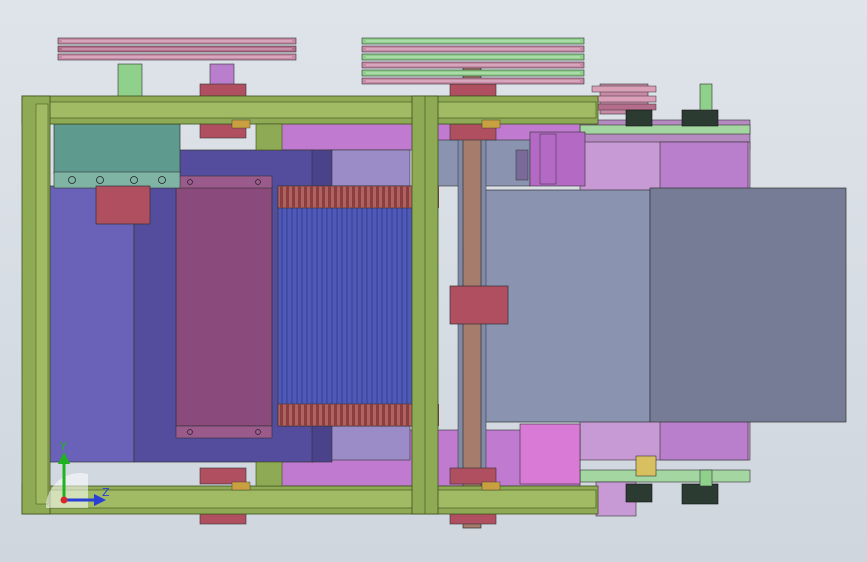 This screenshot has height=562, width=867. What do you see at coordinates (177, 49) in the screenshot?
I see `left-v-belt-pulley` at bounding box center [177, 49].